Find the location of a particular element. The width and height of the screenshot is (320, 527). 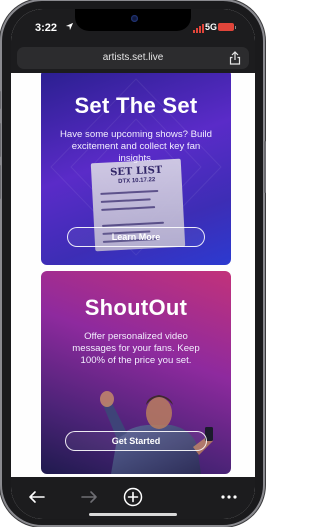

url-text: artists.set.live is located at coordinates (133, 57).